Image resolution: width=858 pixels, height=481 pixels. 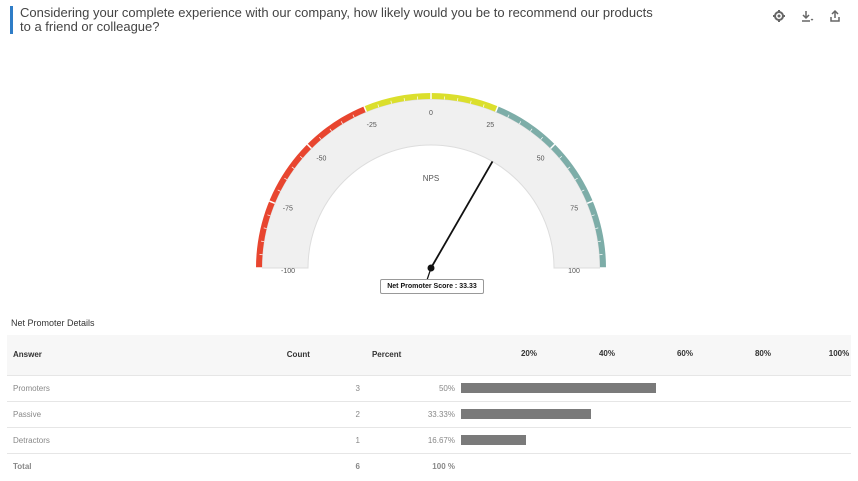 What do you see at coordinates (468, 286) in the screenshot?
I see `nps-tooltip-value: 33.33` at bounding box center [468, 286].